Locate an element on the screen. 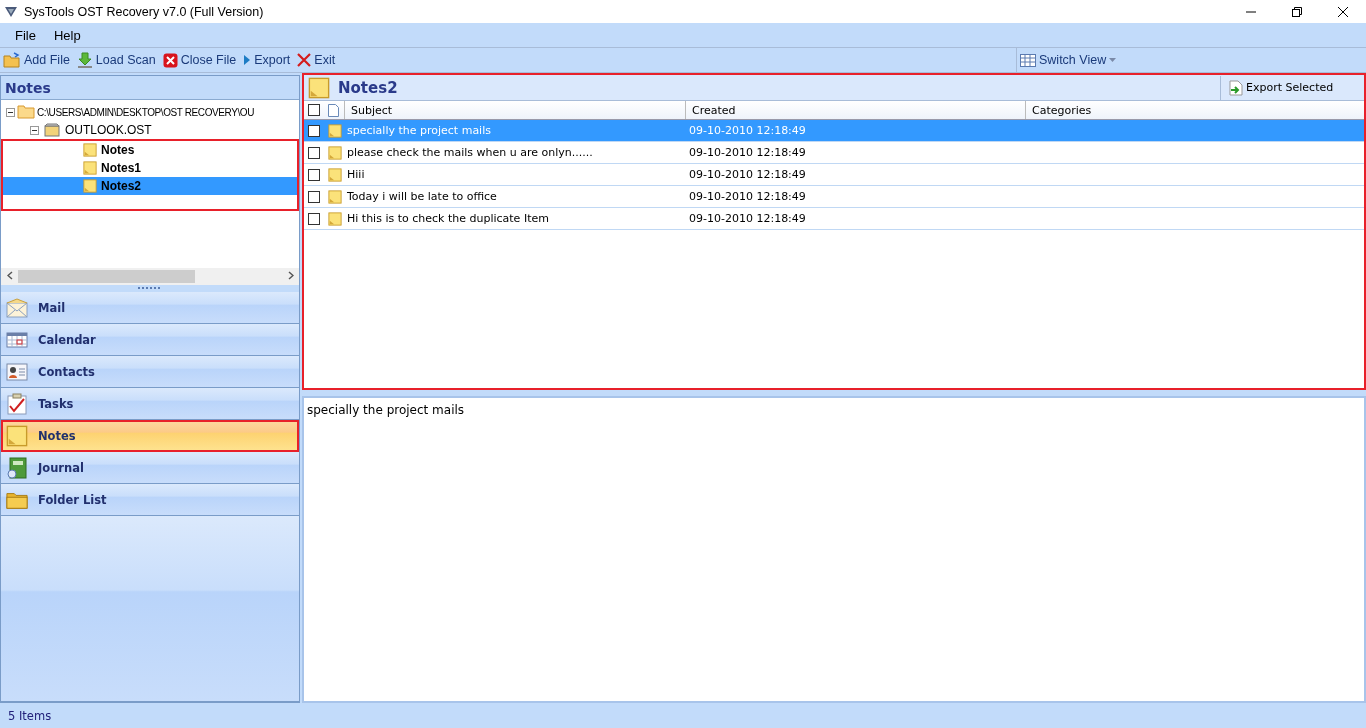 The width and height of the screenshot is (1366, 728). toolbar-button: Close File is located at coordinates (200, 60).